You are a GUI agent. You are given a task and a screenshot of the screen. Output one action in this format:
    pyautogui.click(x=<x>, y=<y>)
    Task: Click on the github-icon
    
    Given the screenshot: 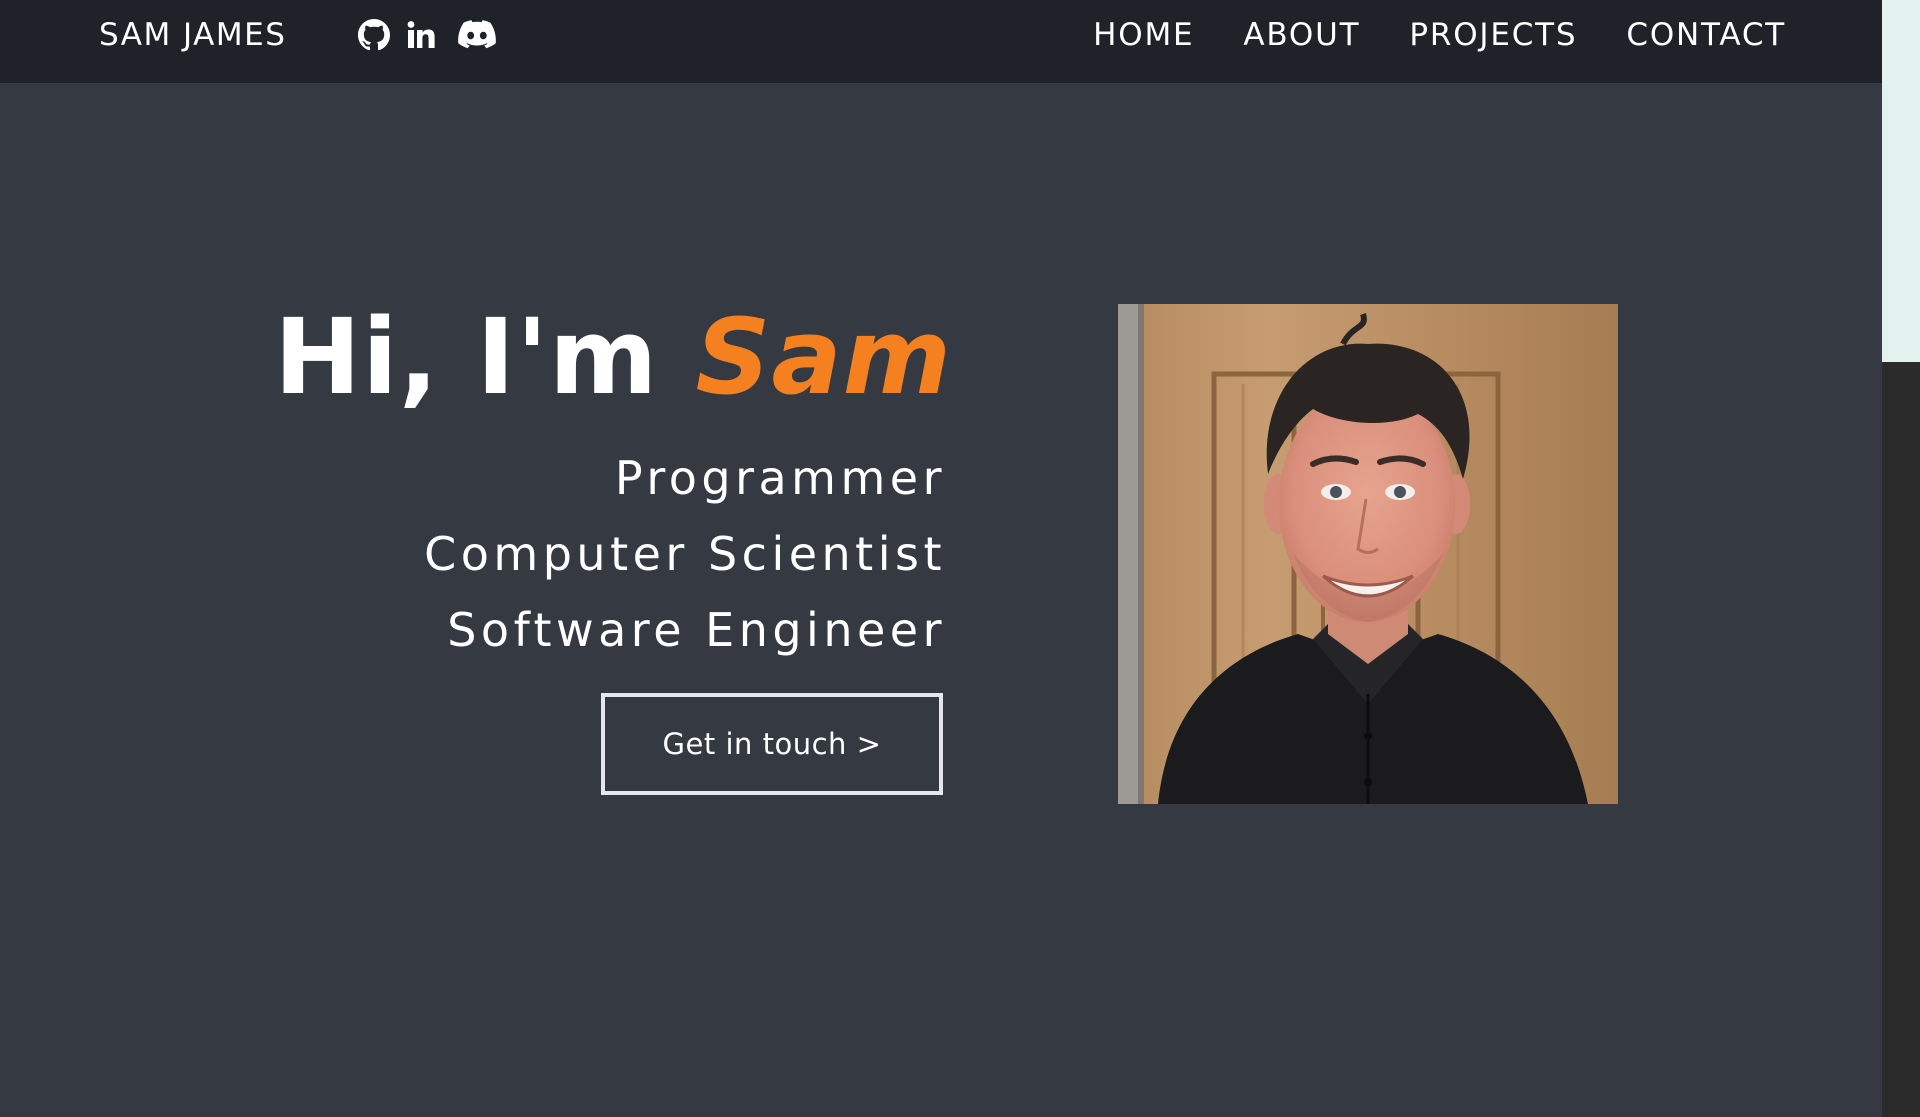 What is the action you would take?
    pyautogui.click(x=374, y=35)
    